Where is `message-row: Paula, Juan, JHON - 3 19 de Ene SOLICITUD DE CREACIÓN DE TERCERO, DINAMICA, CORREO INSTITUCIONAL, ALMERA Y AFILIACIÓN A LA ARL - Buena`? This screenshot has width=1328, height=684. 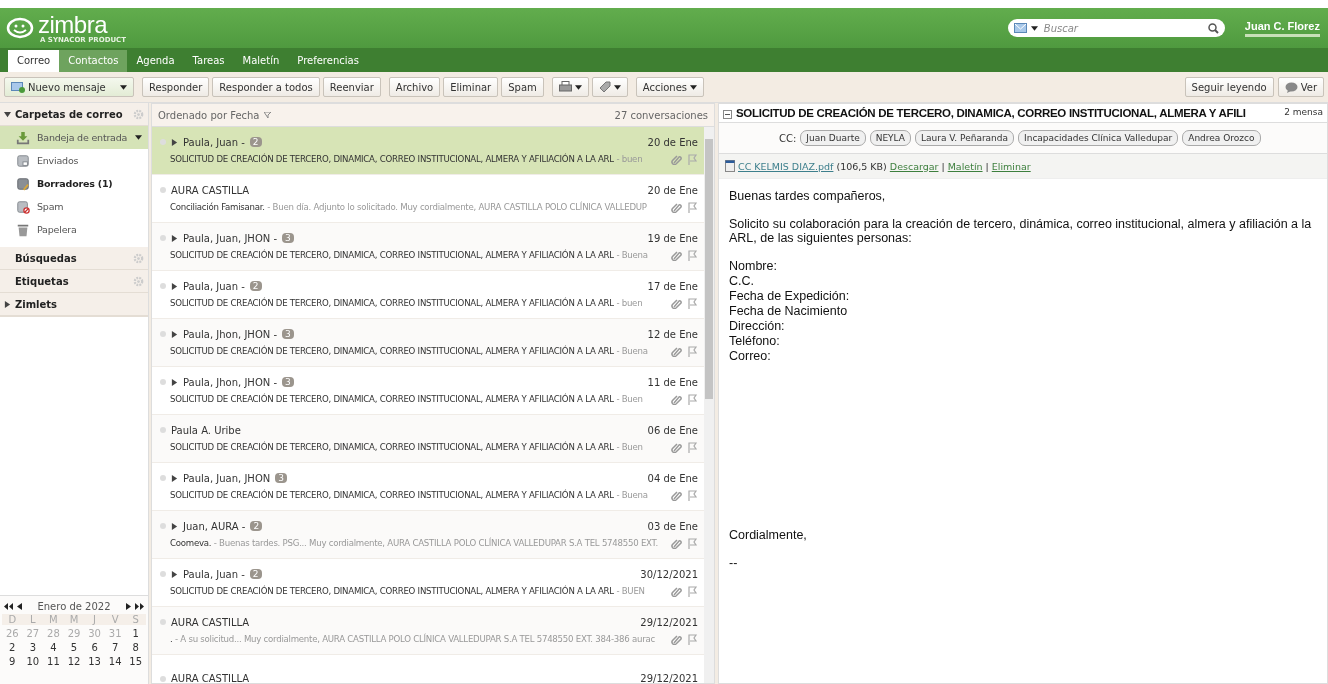
message-row: Paula, Juan, JHON - 3 19 de Ene SOLICITUD DE CREACIÓN DE TERCERO, DINAMICA, CORREO INSTITUCIONAL, ALMERA Y AFILIACIÓN A LA ARL - Buena is located at coordinates (428, 247).